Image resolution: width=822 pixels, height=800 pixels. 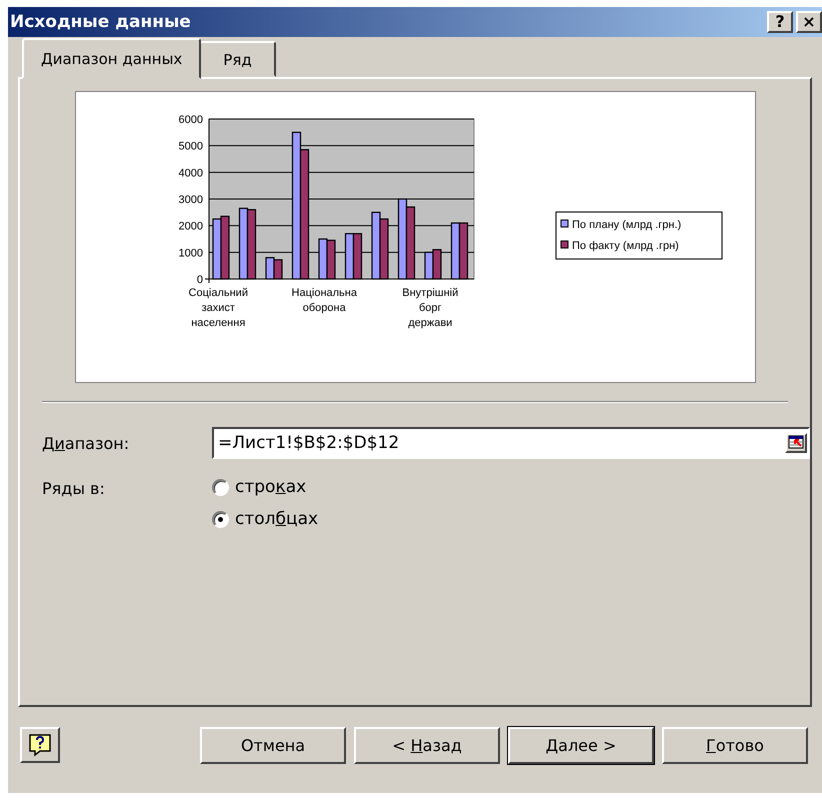 What do you see at coordinates (427, 745) in the screenshot?
I see `dialog-button: < Назад` at bounding box center [427, 745].